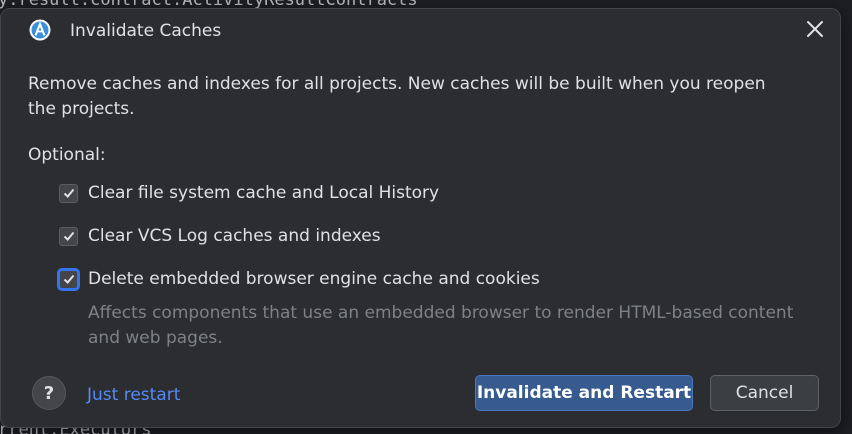  I want to click on optional-label: Optional:, so click(67, 155).